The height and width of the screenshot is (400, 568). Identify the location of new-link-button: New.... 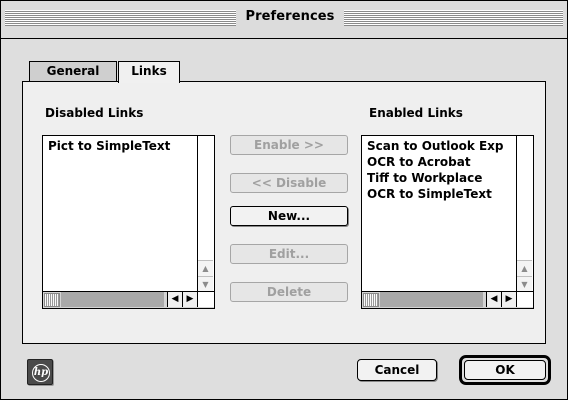
(289, 216).